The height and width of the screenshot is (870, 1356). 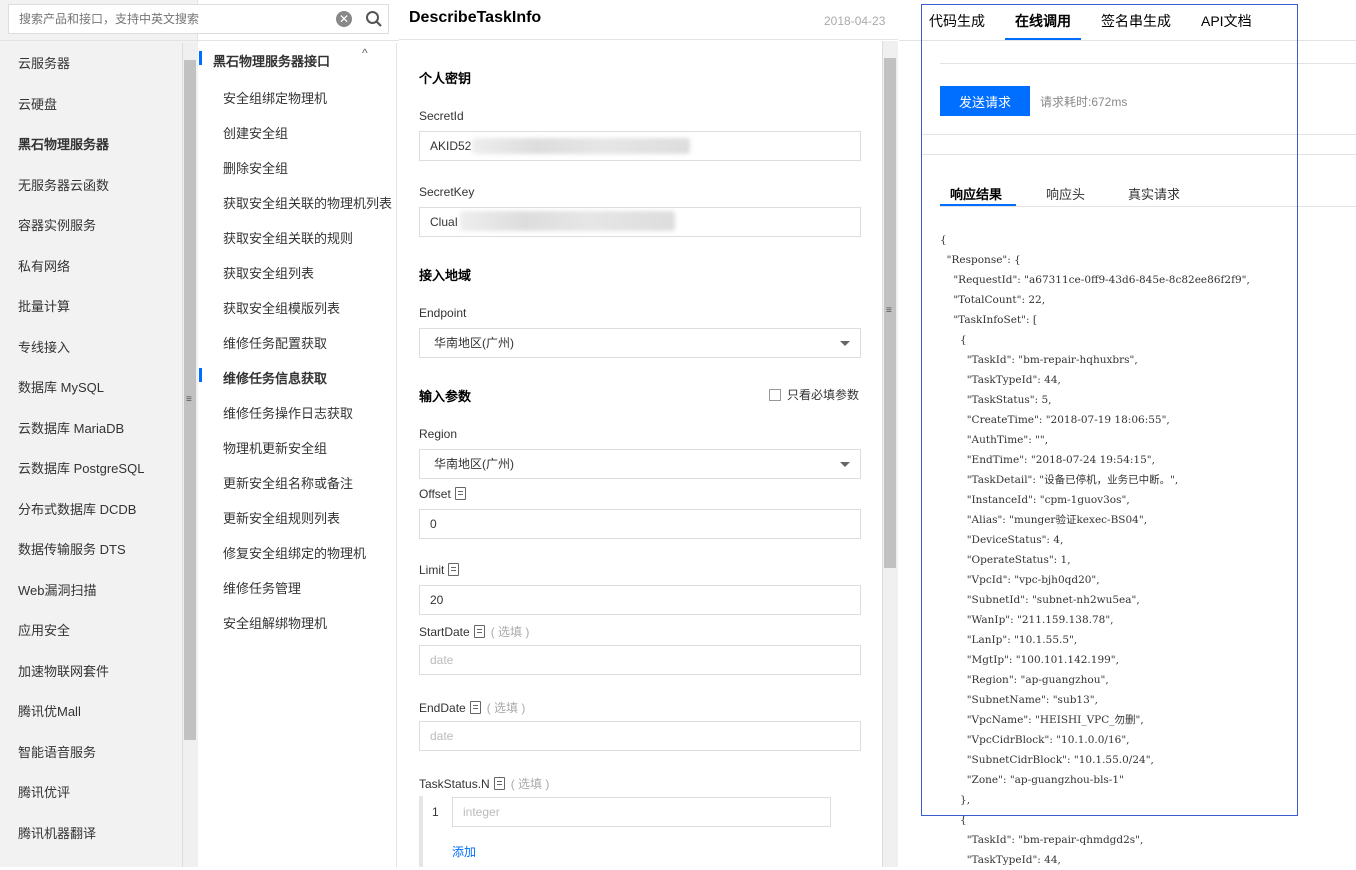 I want to click on secretkey-mask, so click(x=567, y=221).